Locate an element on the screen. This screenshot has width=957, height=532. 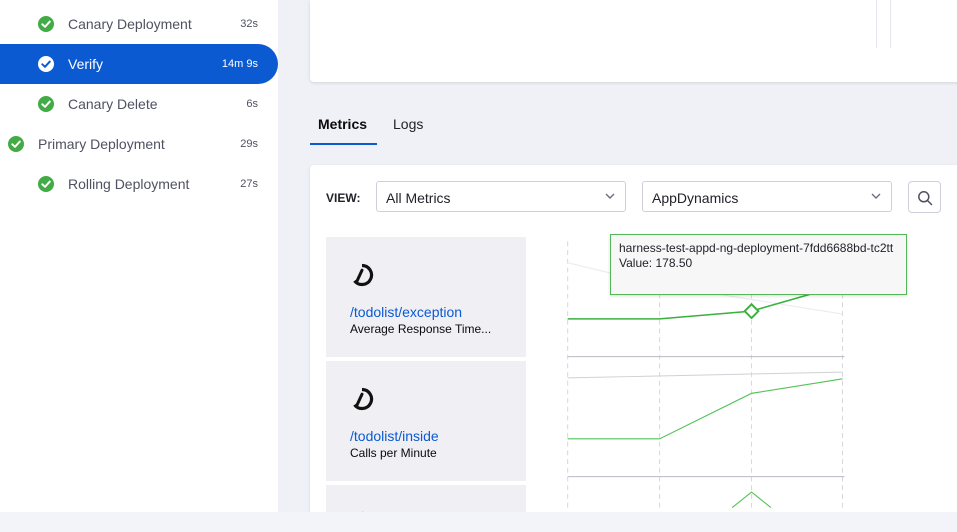
highlighted-data-point is located at coordinates (751, 311).